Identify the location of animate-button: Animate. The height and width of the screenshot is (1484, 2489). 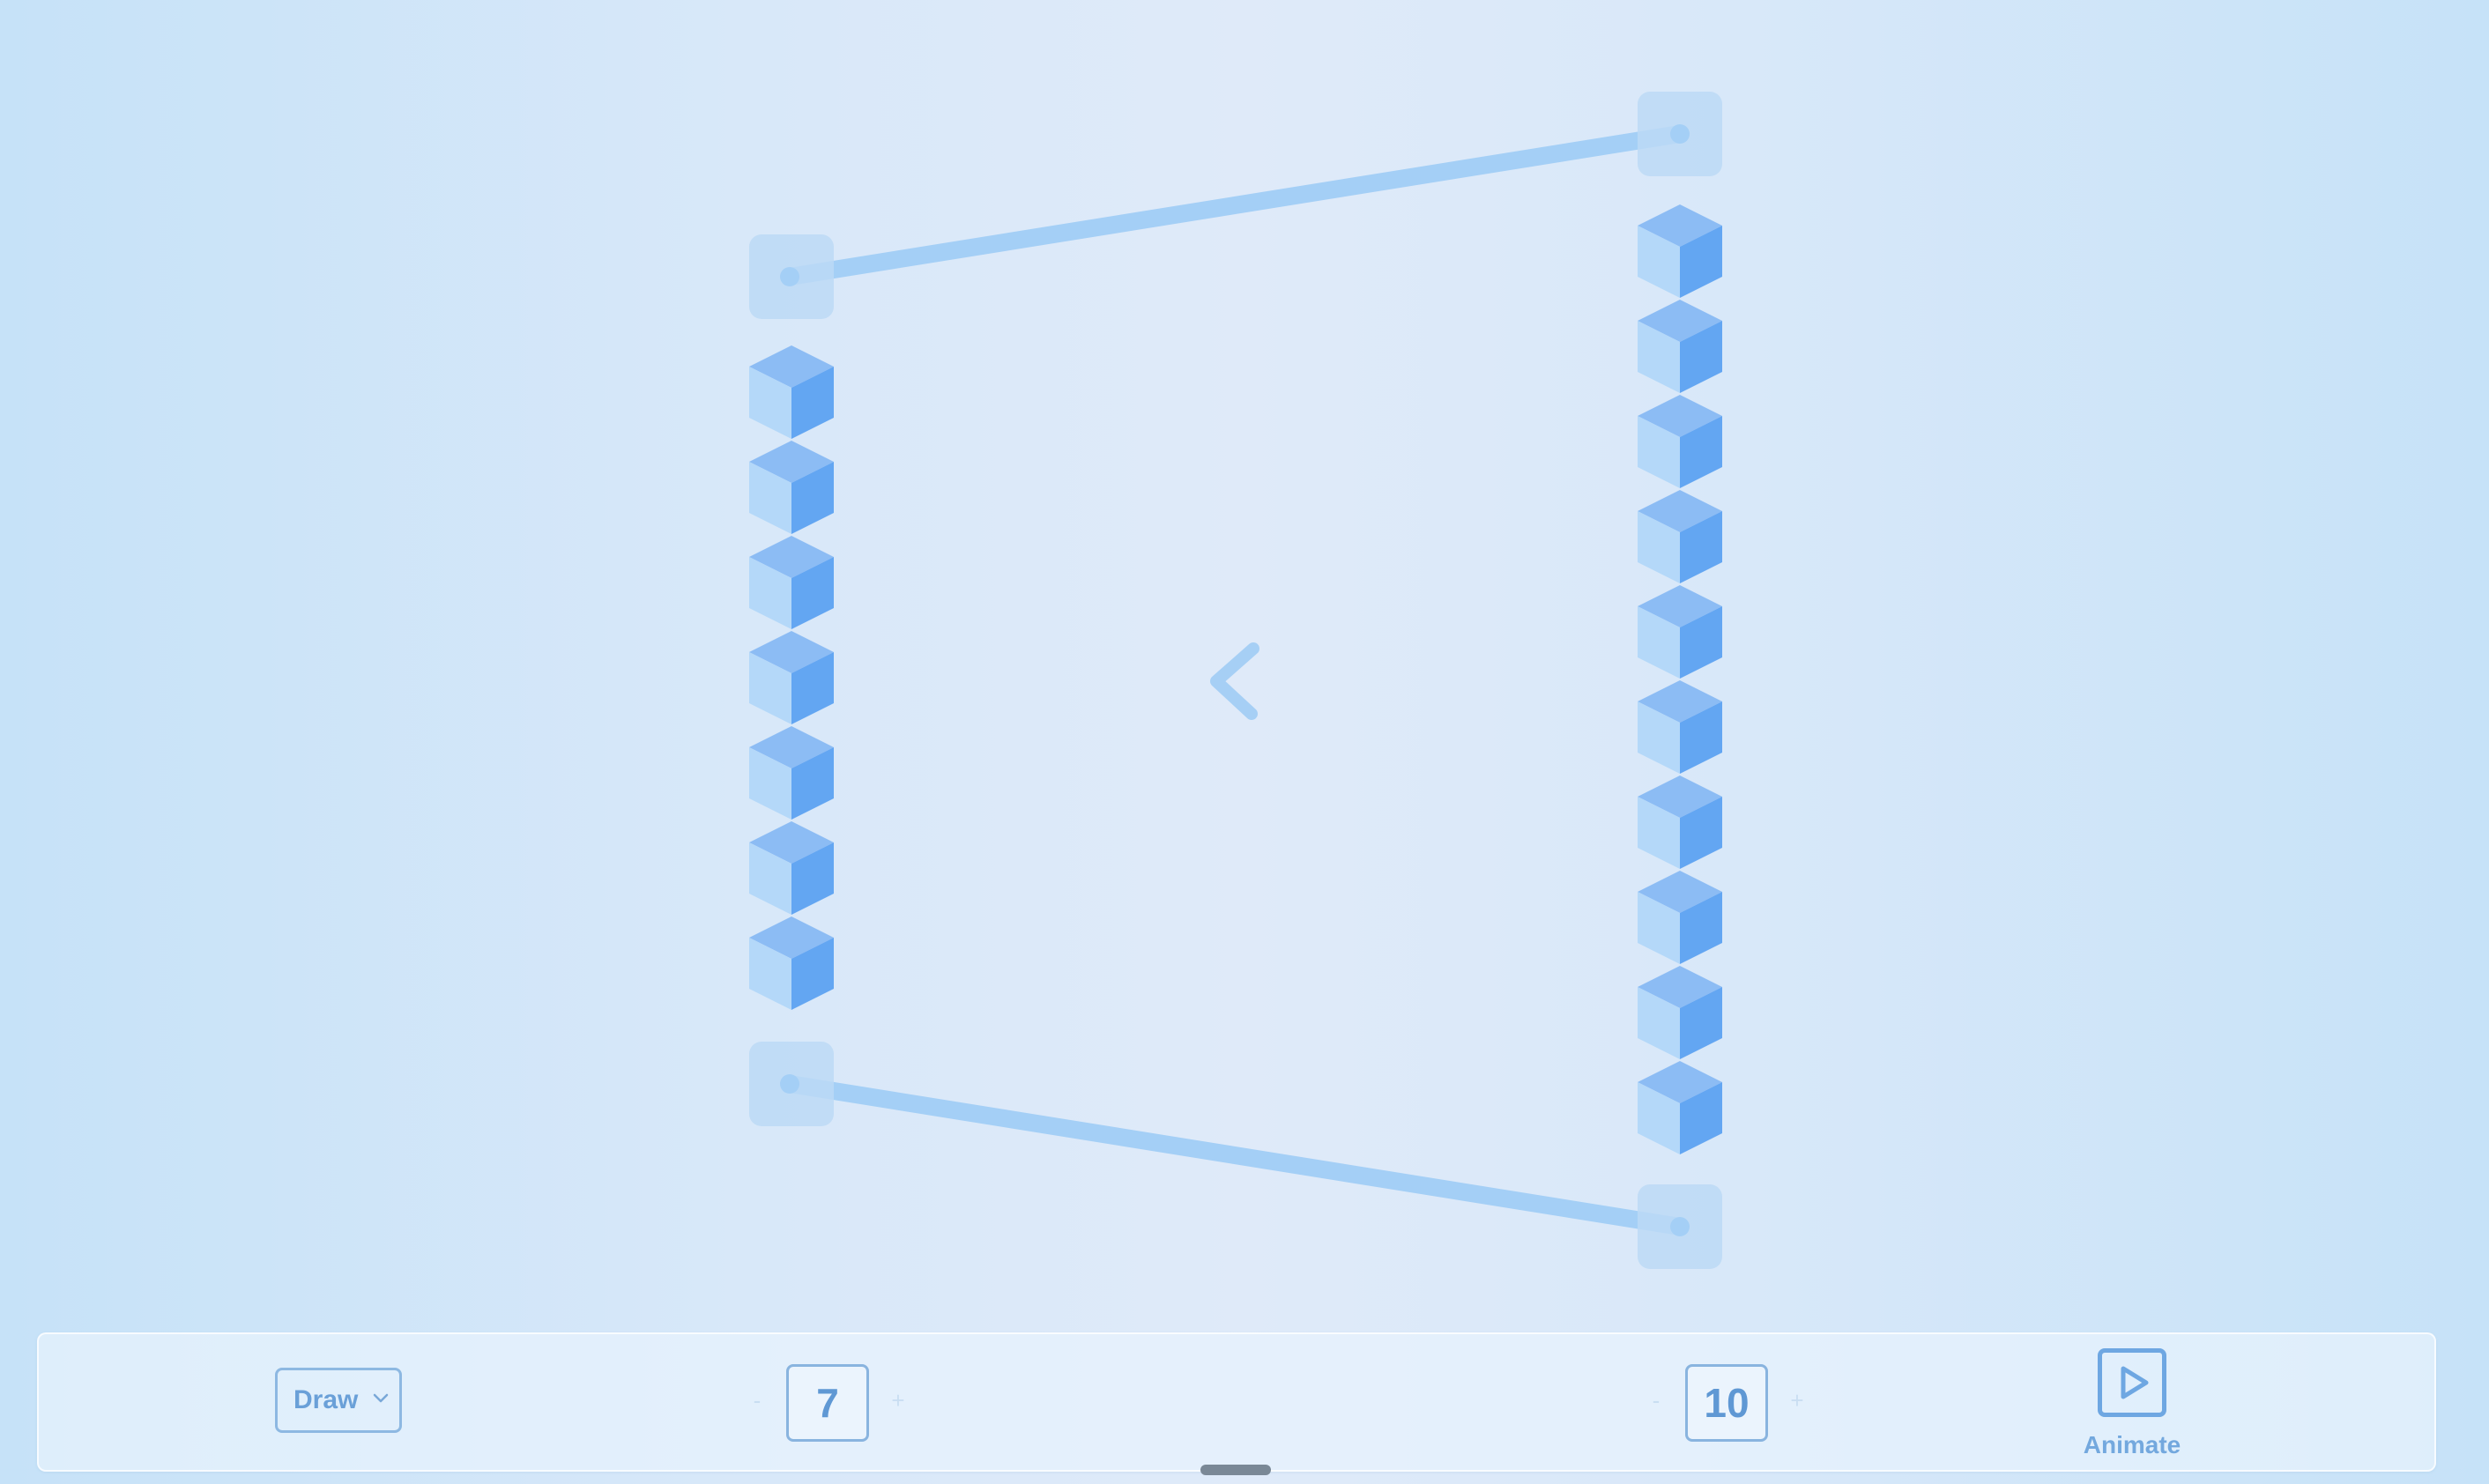
(2132, 1403).